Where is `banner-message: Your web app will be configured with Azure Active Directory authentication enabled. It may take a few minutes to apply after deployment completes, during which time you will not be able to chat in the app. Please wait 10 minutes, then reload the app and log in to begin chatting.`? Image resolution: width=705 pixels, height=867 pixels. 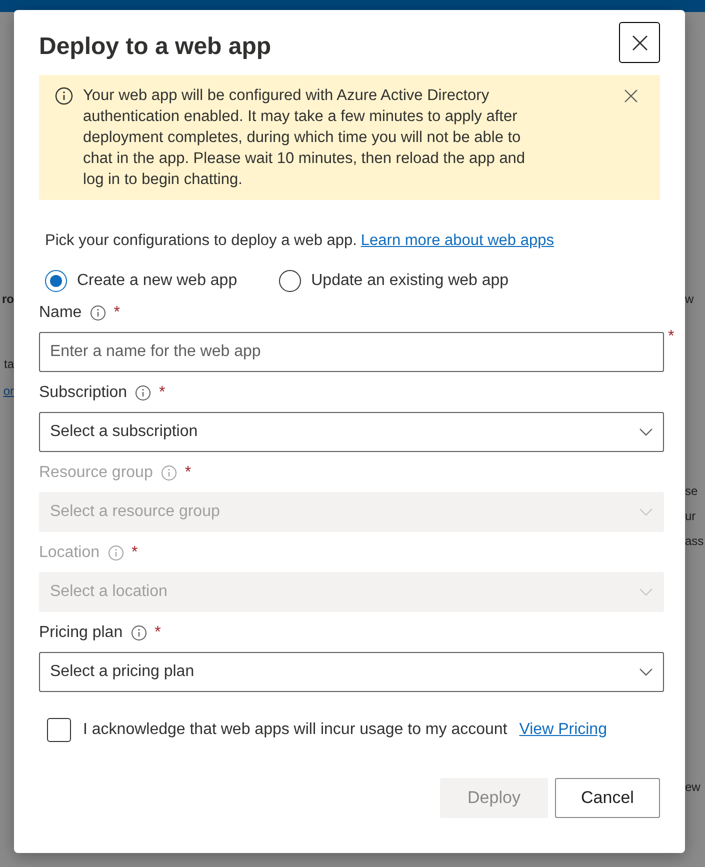 banner-message: Your web app will be configured with Azure Active Directory authentication enabled. It may take a few minutes to apply after deployment completes, during which time you will not be able to chat in the app. Please wait 10 minutes, then reload the app and log in to begin chatting. is located at coordinates (304, 138).